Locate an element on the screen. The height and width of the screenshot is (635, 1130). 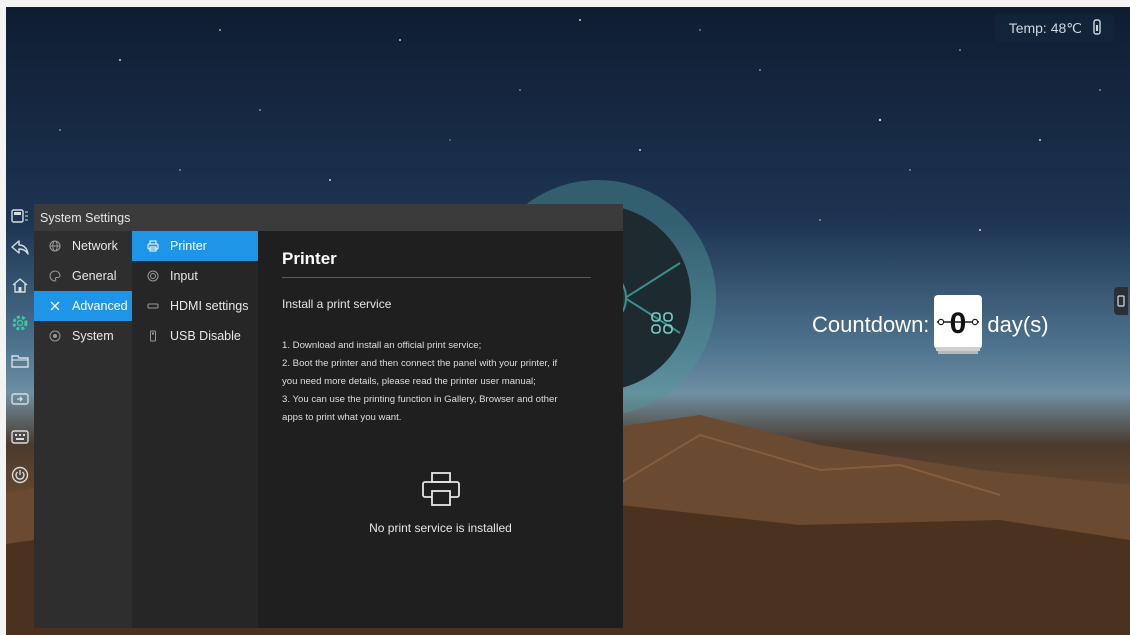
category-network: Network is located at coordinates (83, 246).